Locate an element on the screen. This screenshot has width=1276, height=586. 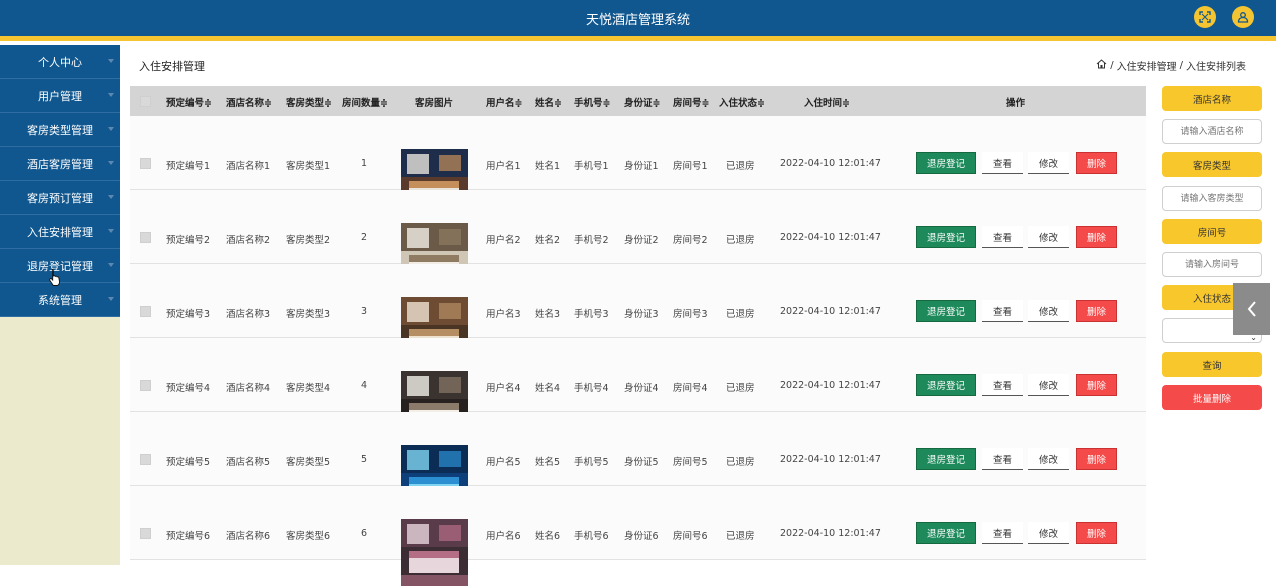
col-room-count: 房间数量≑ is located at coordinates (365, 102).